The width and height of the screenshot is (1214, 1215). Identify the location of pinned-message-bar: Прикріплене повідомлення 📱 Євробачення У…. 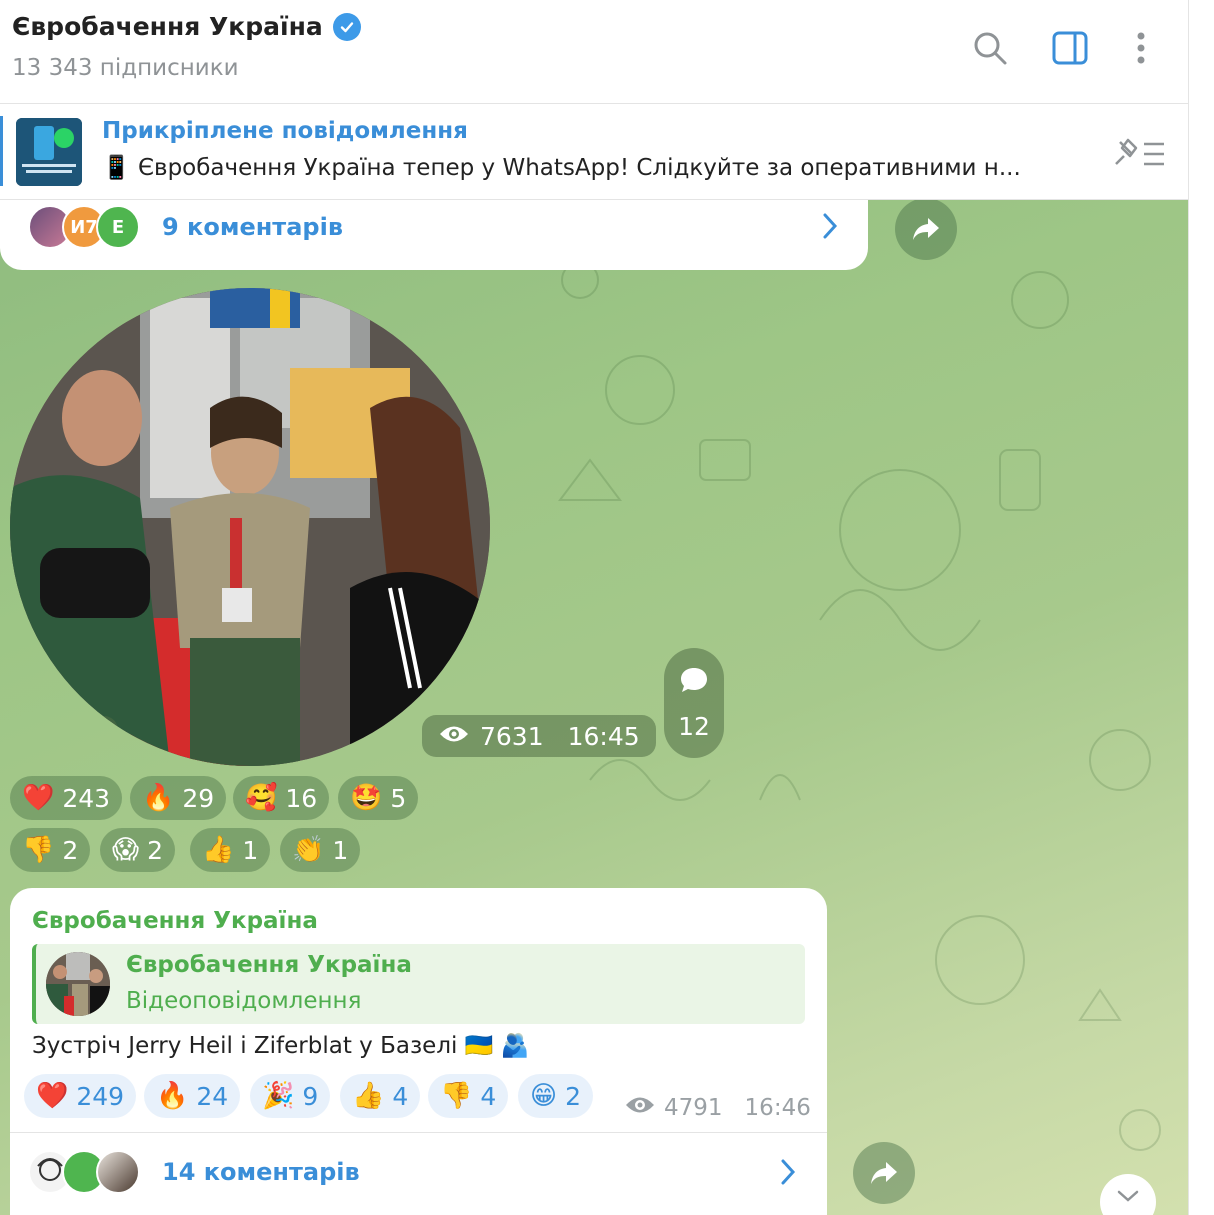
(594, 152).